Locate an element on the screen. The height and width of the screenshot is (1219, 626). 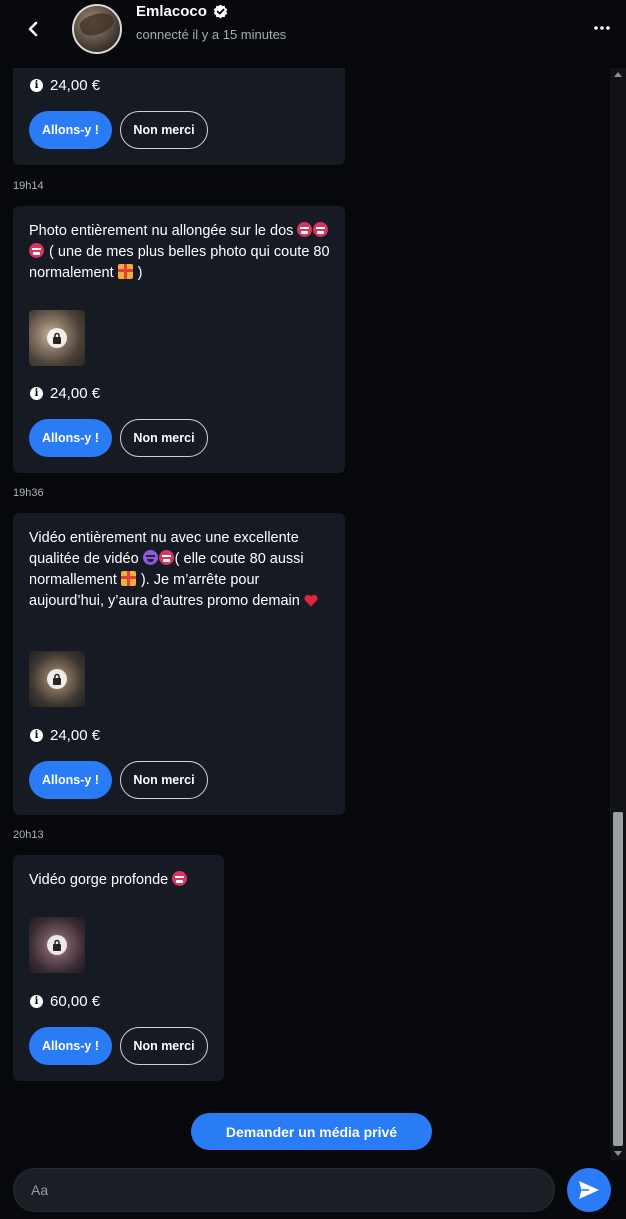
smiling-devil-emoji is located at coordinates (150, 557).